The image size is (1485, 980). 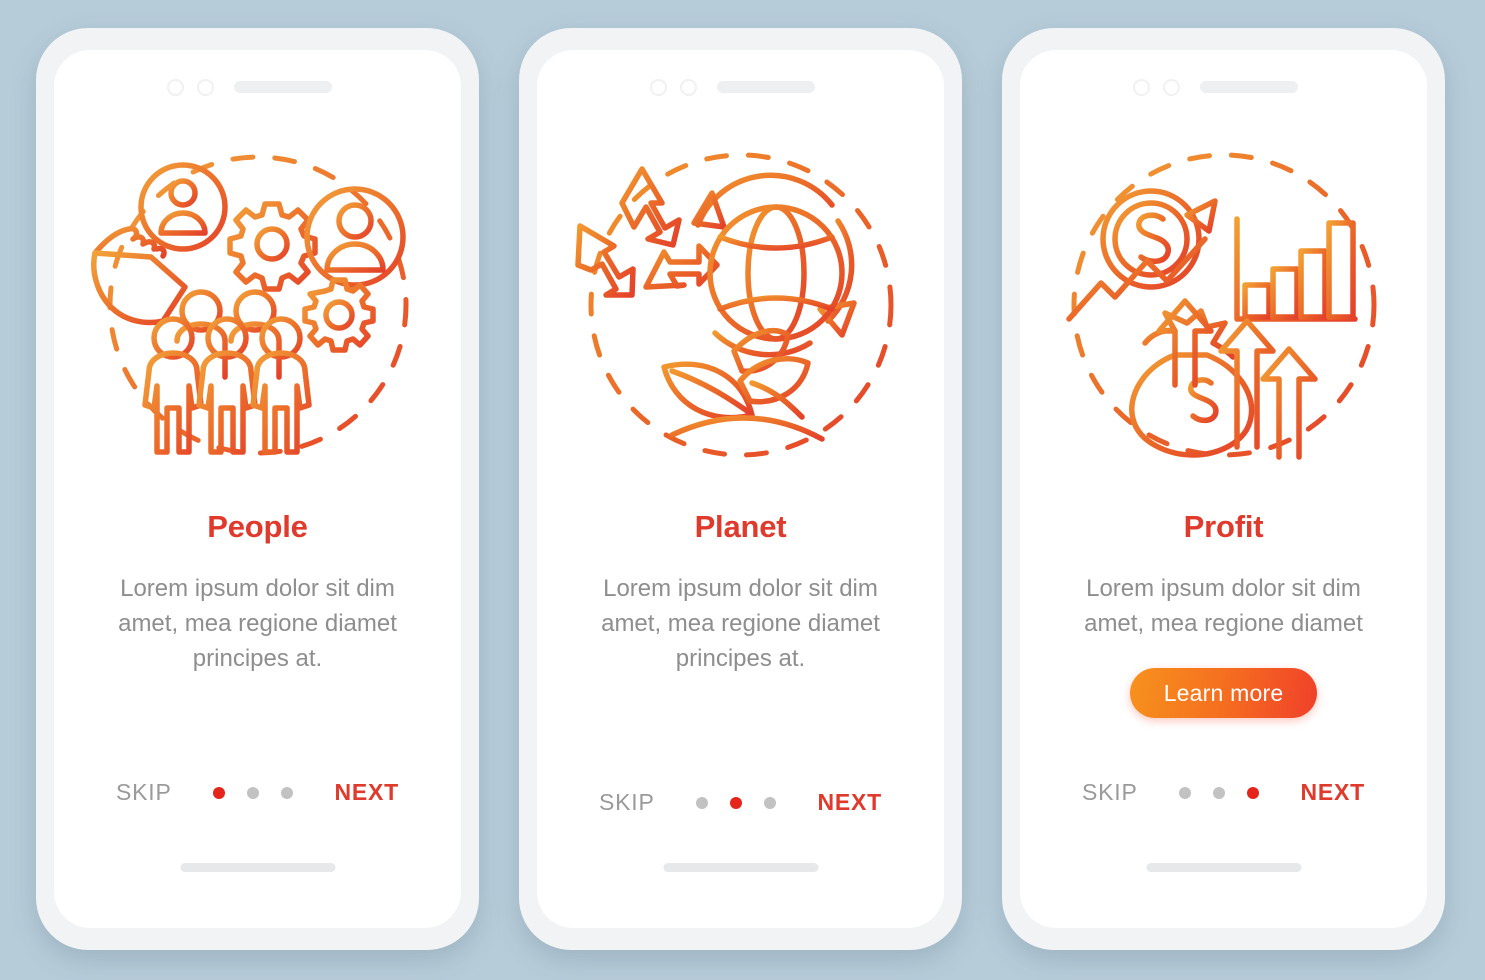 I want to click on page-title: People, so click(x=257, y=526).